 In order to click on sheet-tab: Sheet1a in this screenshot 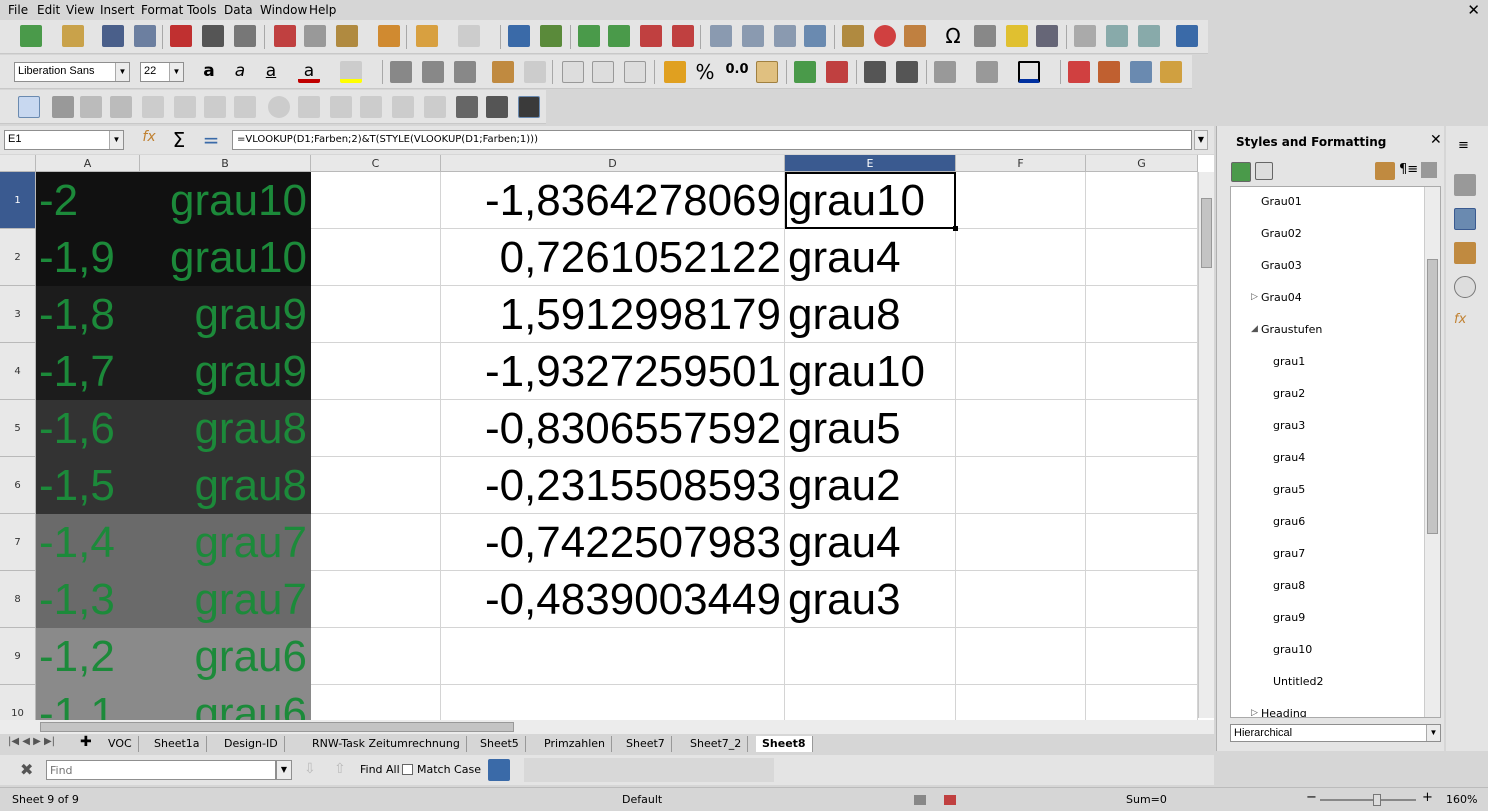, I will do `click(177, 744)`.